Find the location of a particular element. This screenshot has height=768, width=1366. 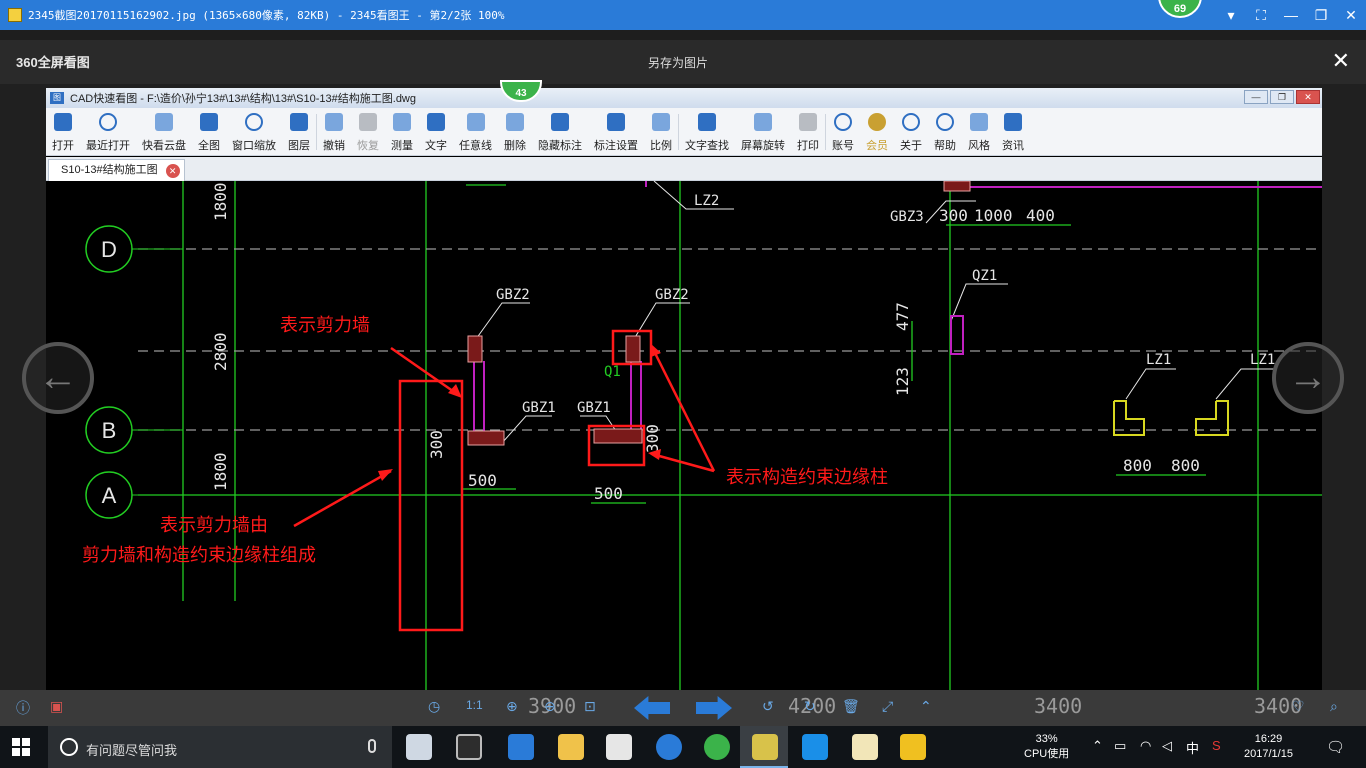

fullscreen-icon: ⛶ is located at coordinates (1261, 15).